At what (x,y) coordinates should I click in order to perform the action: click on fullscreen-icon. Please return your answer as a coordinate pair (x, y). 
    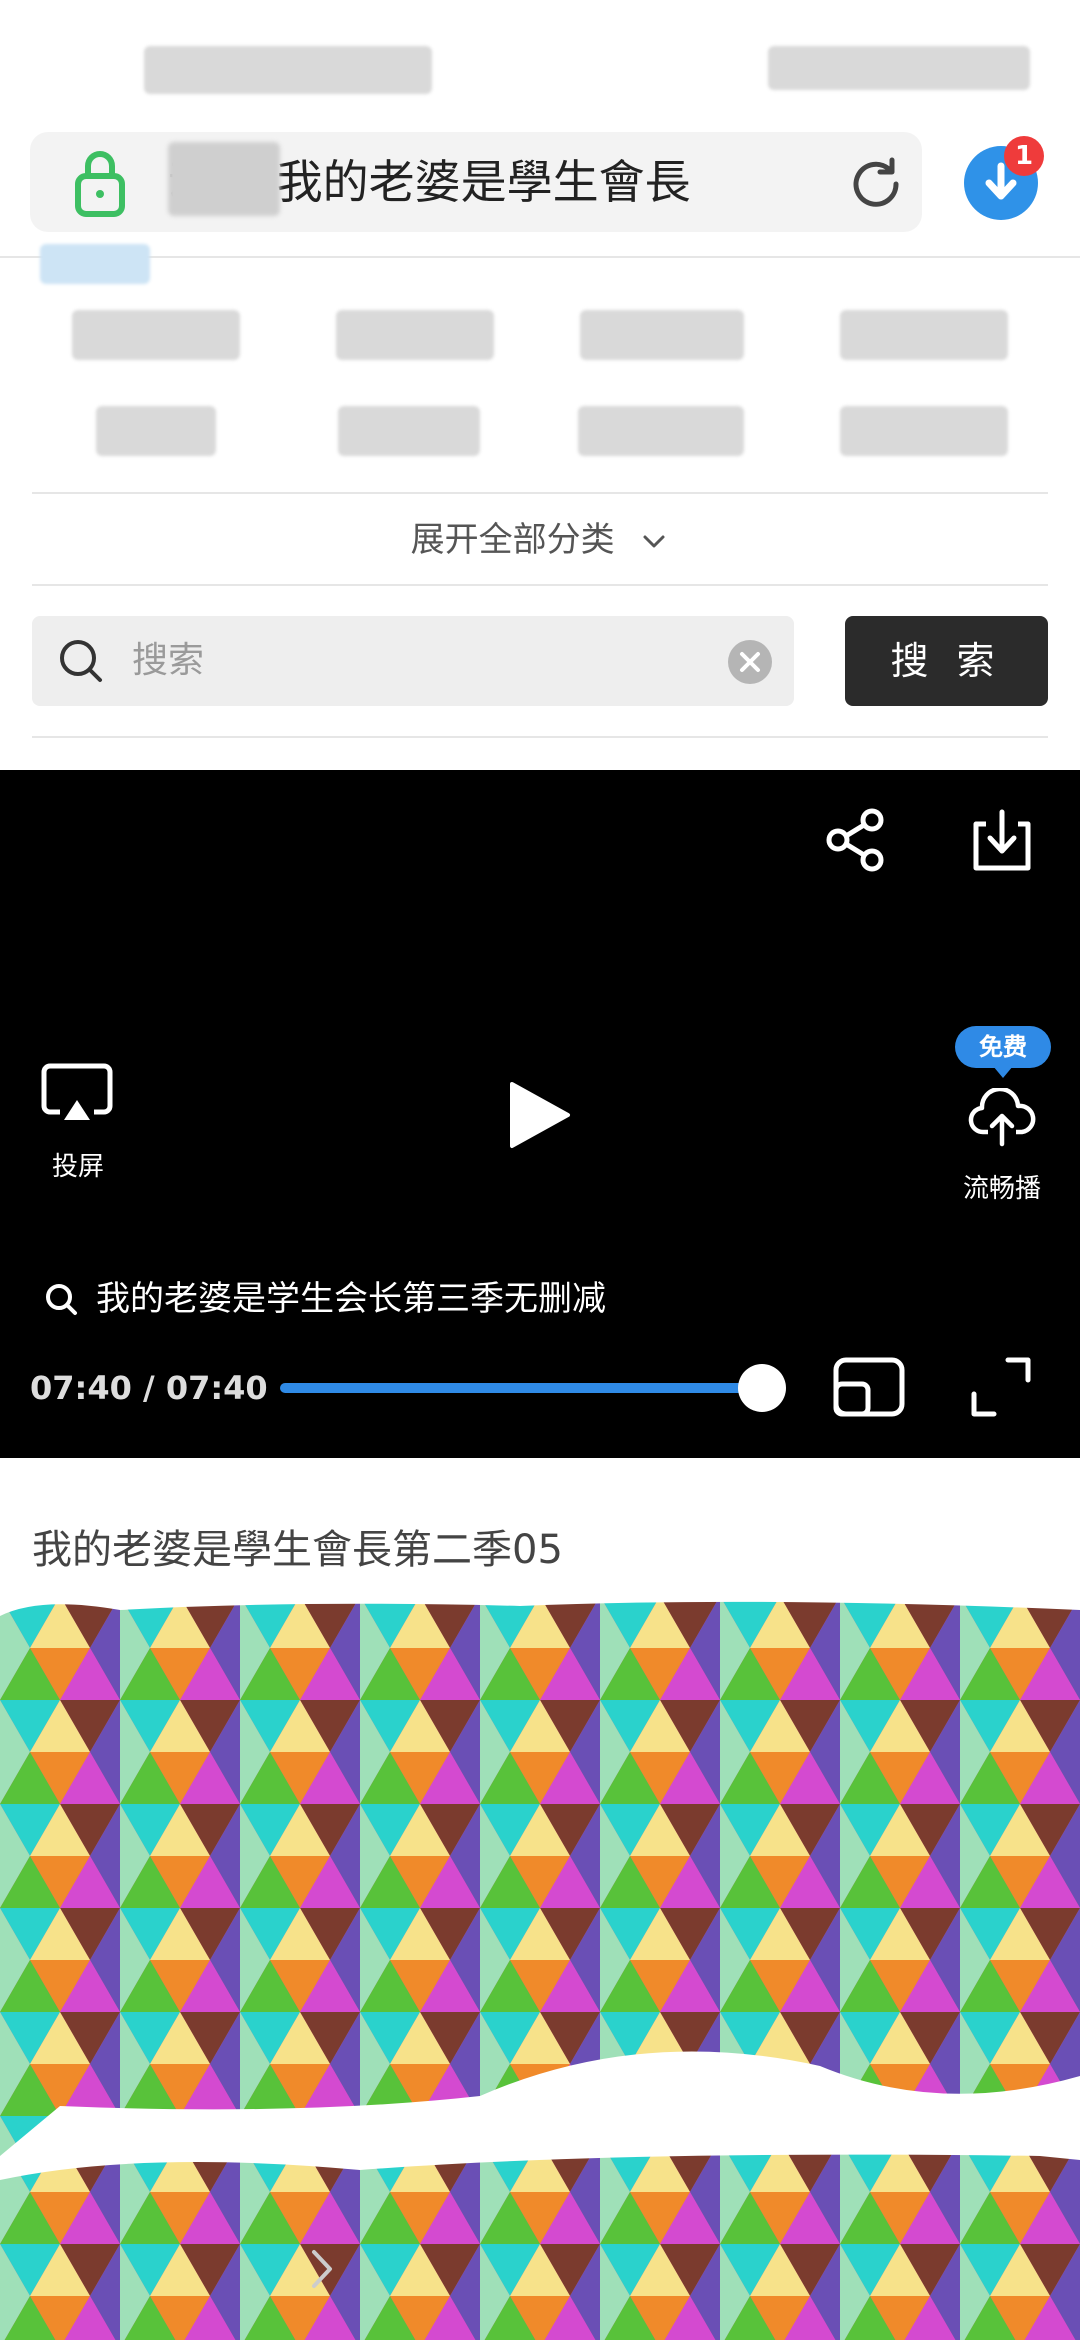
    Looking at the image, I should click on (1001, 1387).